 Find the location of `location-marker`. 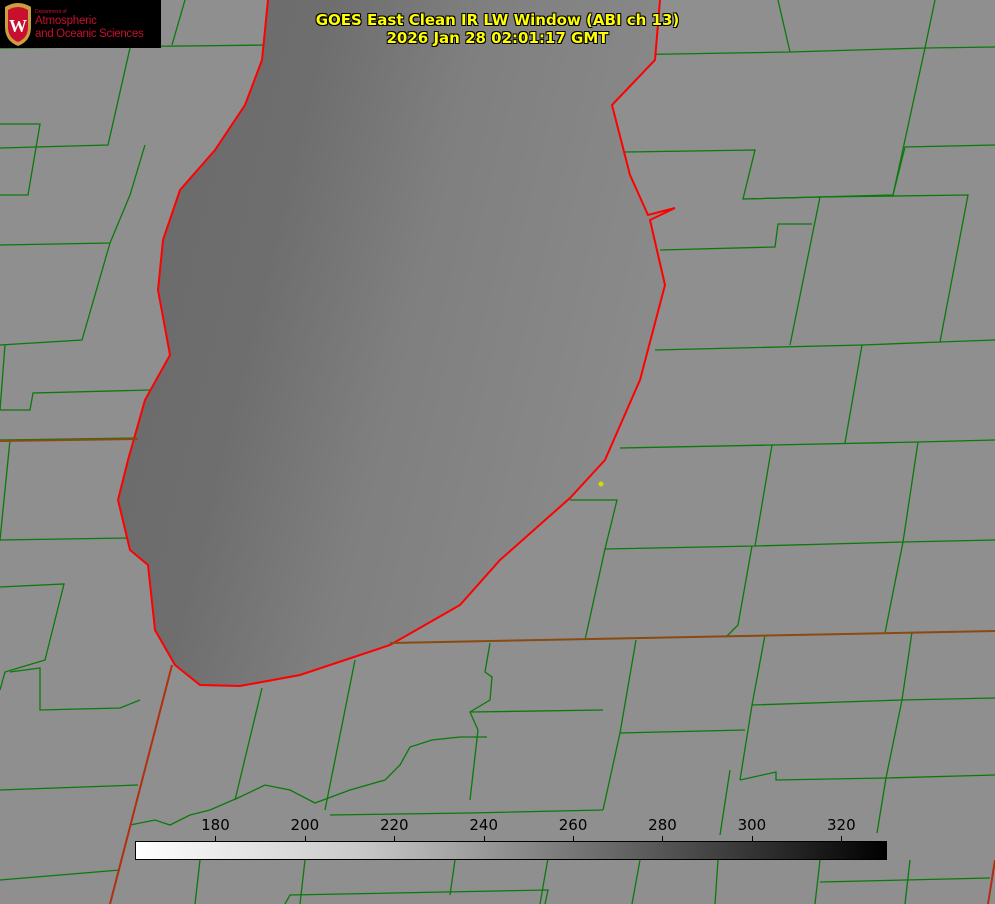

location-marker is located at coordinates (601, 484).